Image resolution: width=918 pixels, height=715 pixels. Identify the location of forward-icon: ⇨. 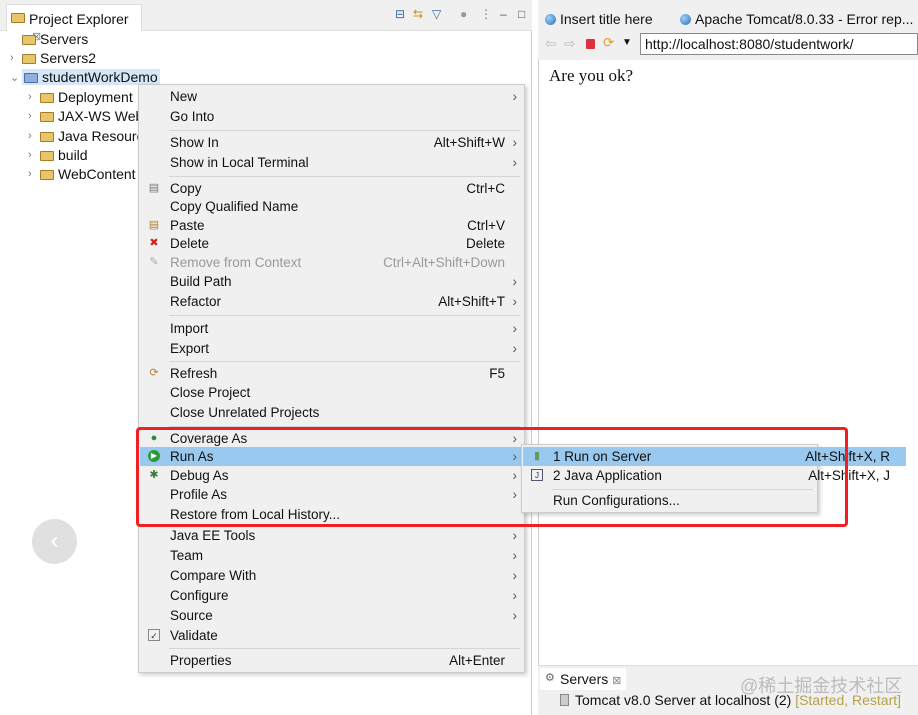
(569, 44).